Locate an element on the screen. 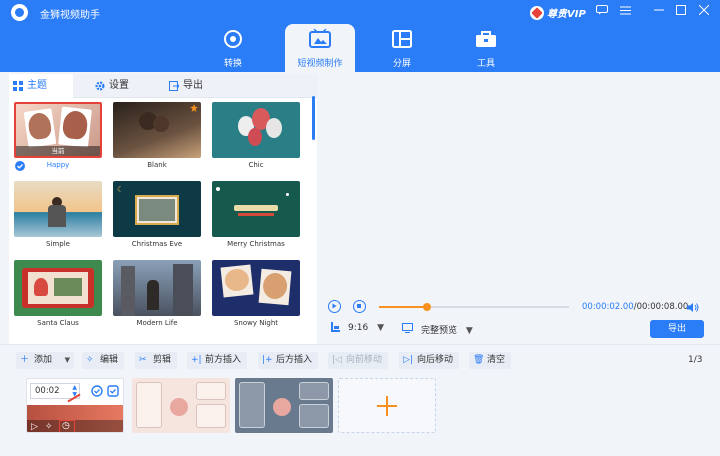 The image size is (720, 456). magic-wand-icon: ✧ is located at coordinates (90, 360).